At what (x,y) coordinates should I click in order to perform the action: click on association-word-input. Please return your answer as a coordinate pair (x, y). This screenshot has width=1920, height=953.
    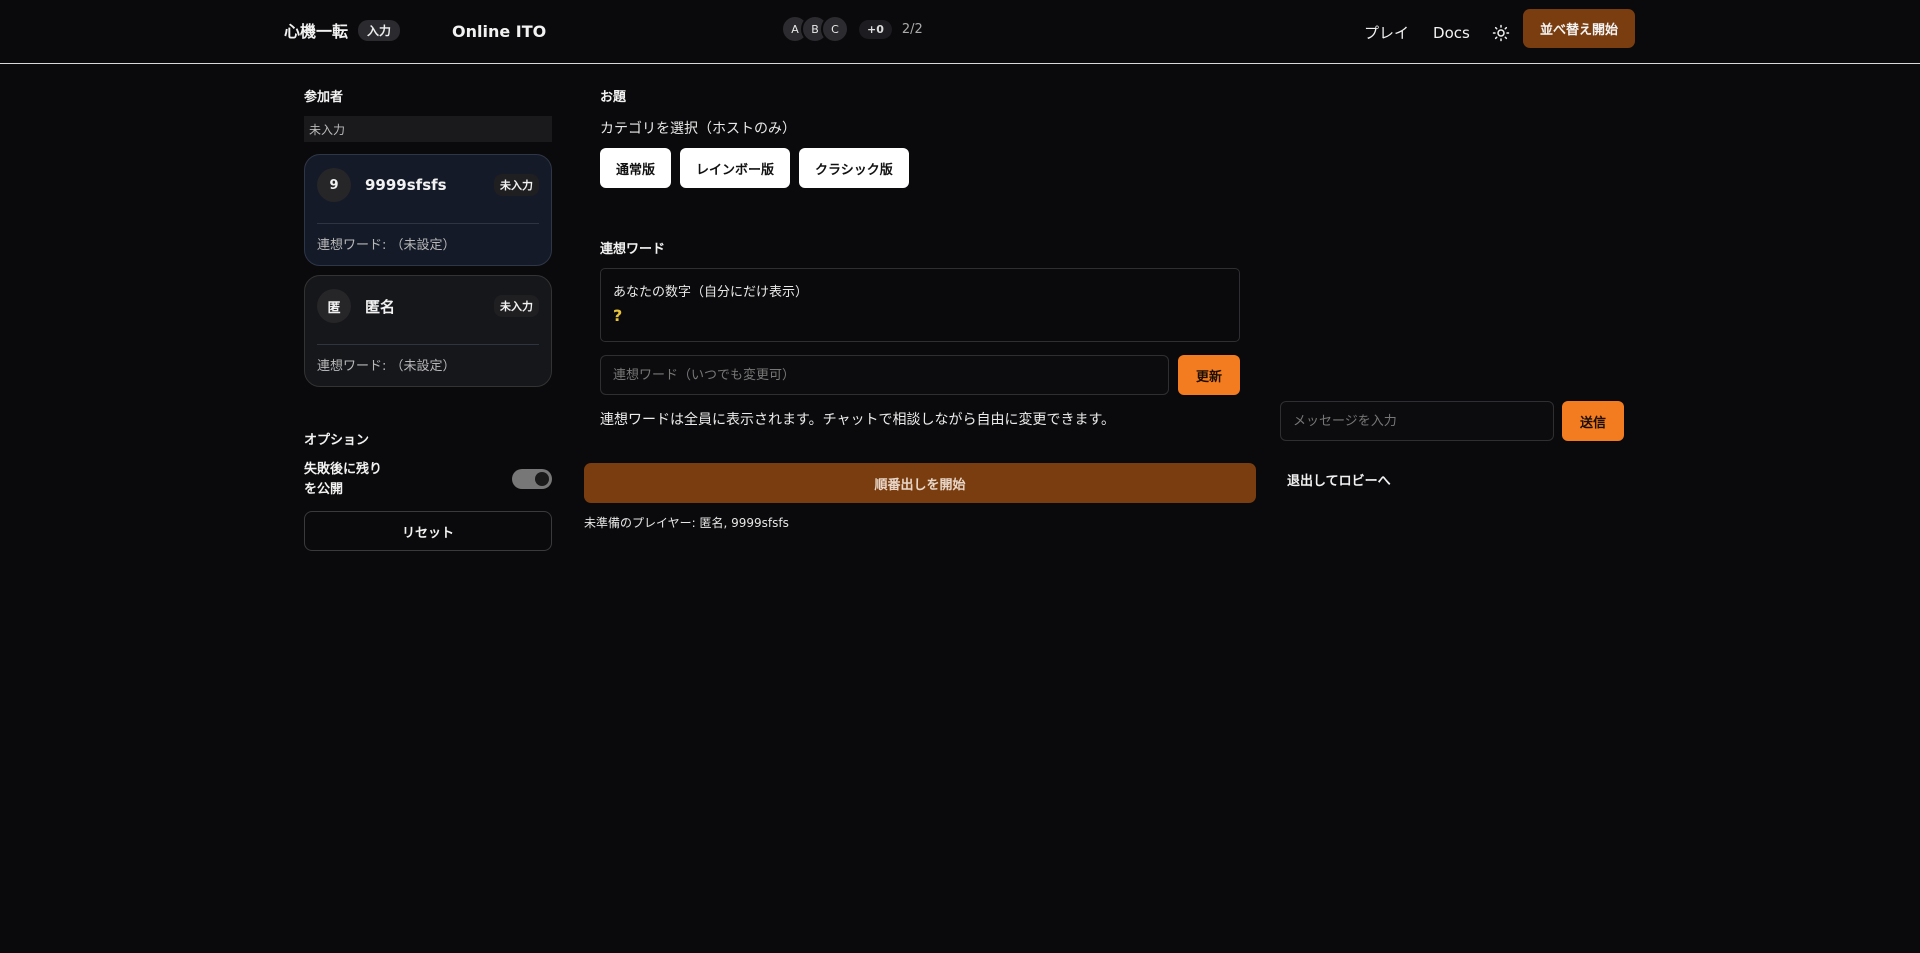
    Looking at the image, I should click on (884, 375).